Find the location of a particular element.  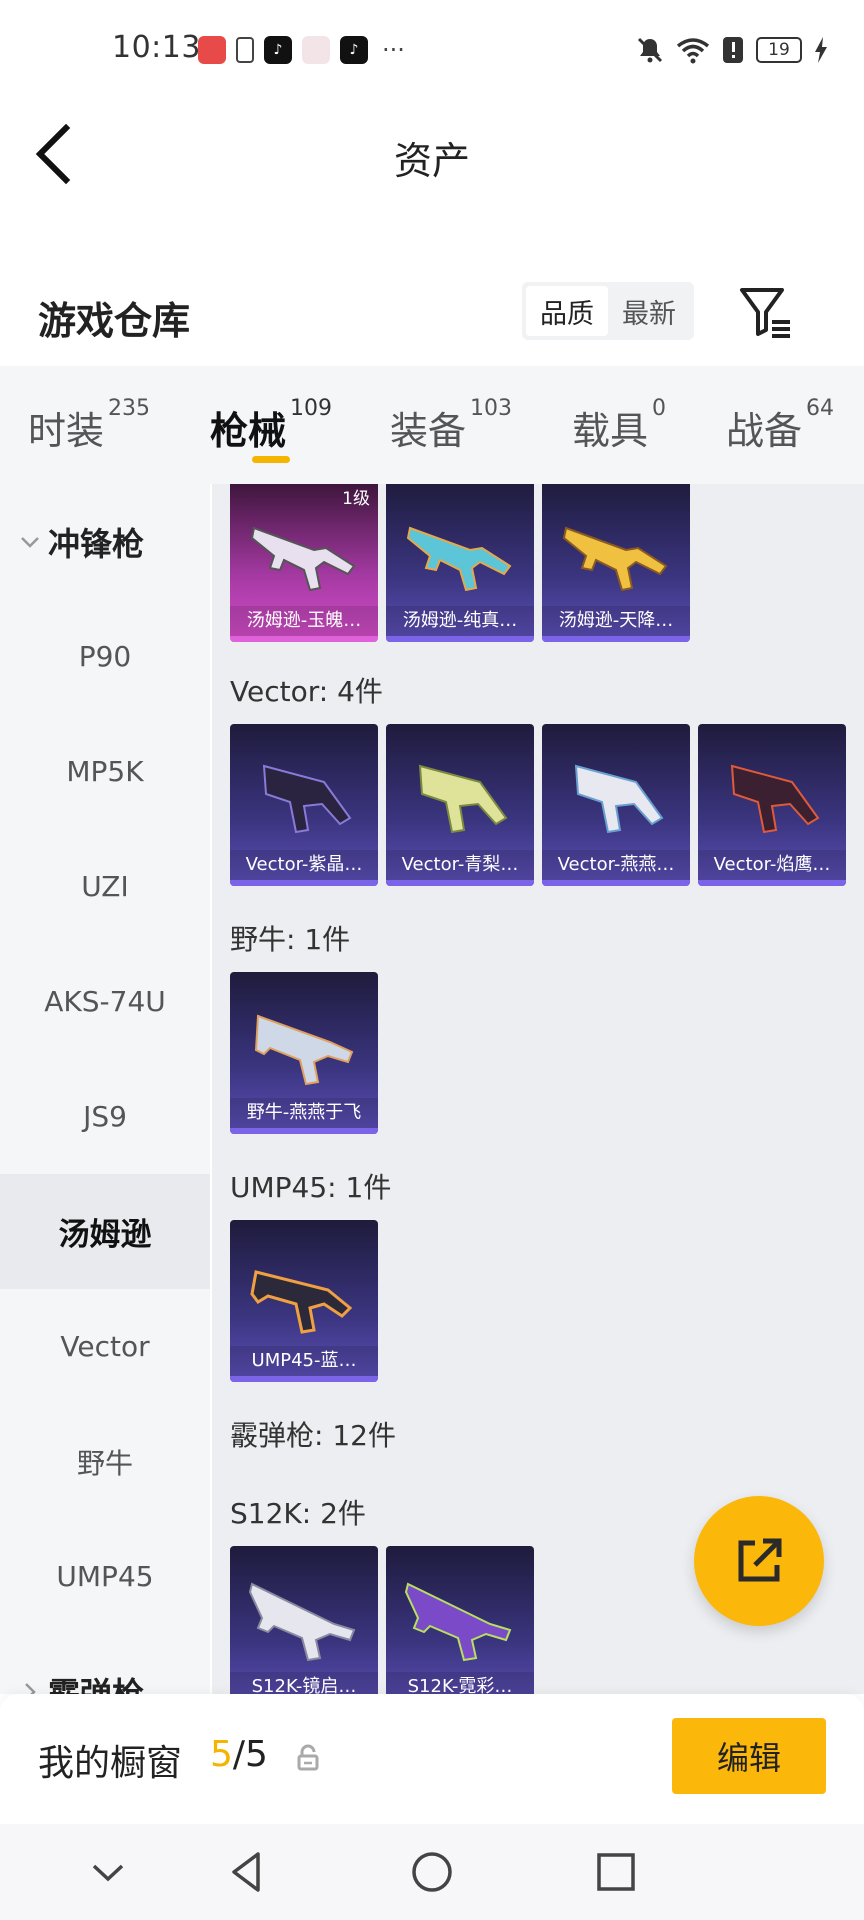

showcase-count: 5/5 is located at coordinates (239, 1754).